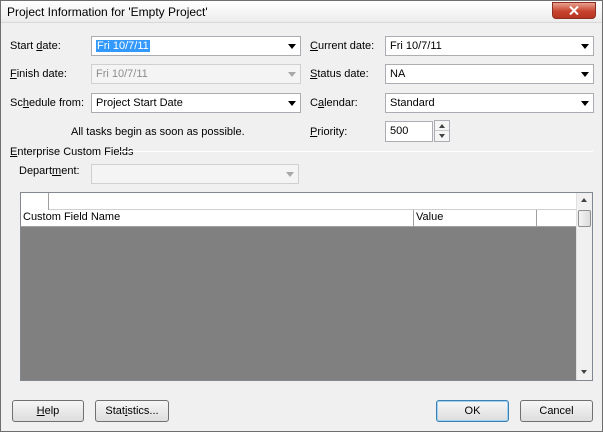 This screenshot has height=432, width=603. Describe the element at coordinates (122, 74) in the screenshot. I see `finish-date-value: Fri 10/7/11` at that location.